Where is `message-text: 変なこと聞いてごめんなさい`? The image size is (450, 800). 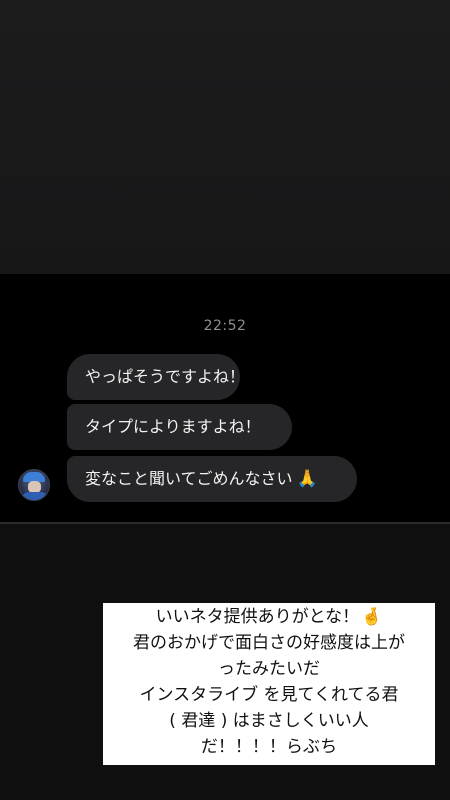
message-text: 変なこと聞いてごめんなさい is located at coordinates (189, 478).